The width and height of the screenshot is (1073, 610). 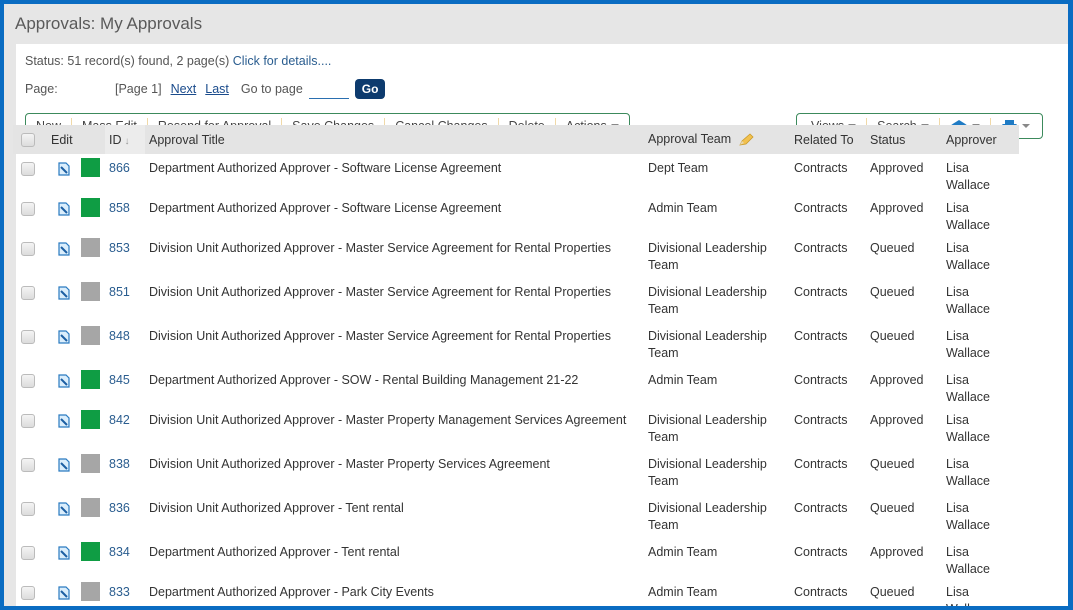 I want to click on row-team: Dept Team, so click(x=678, y=168).